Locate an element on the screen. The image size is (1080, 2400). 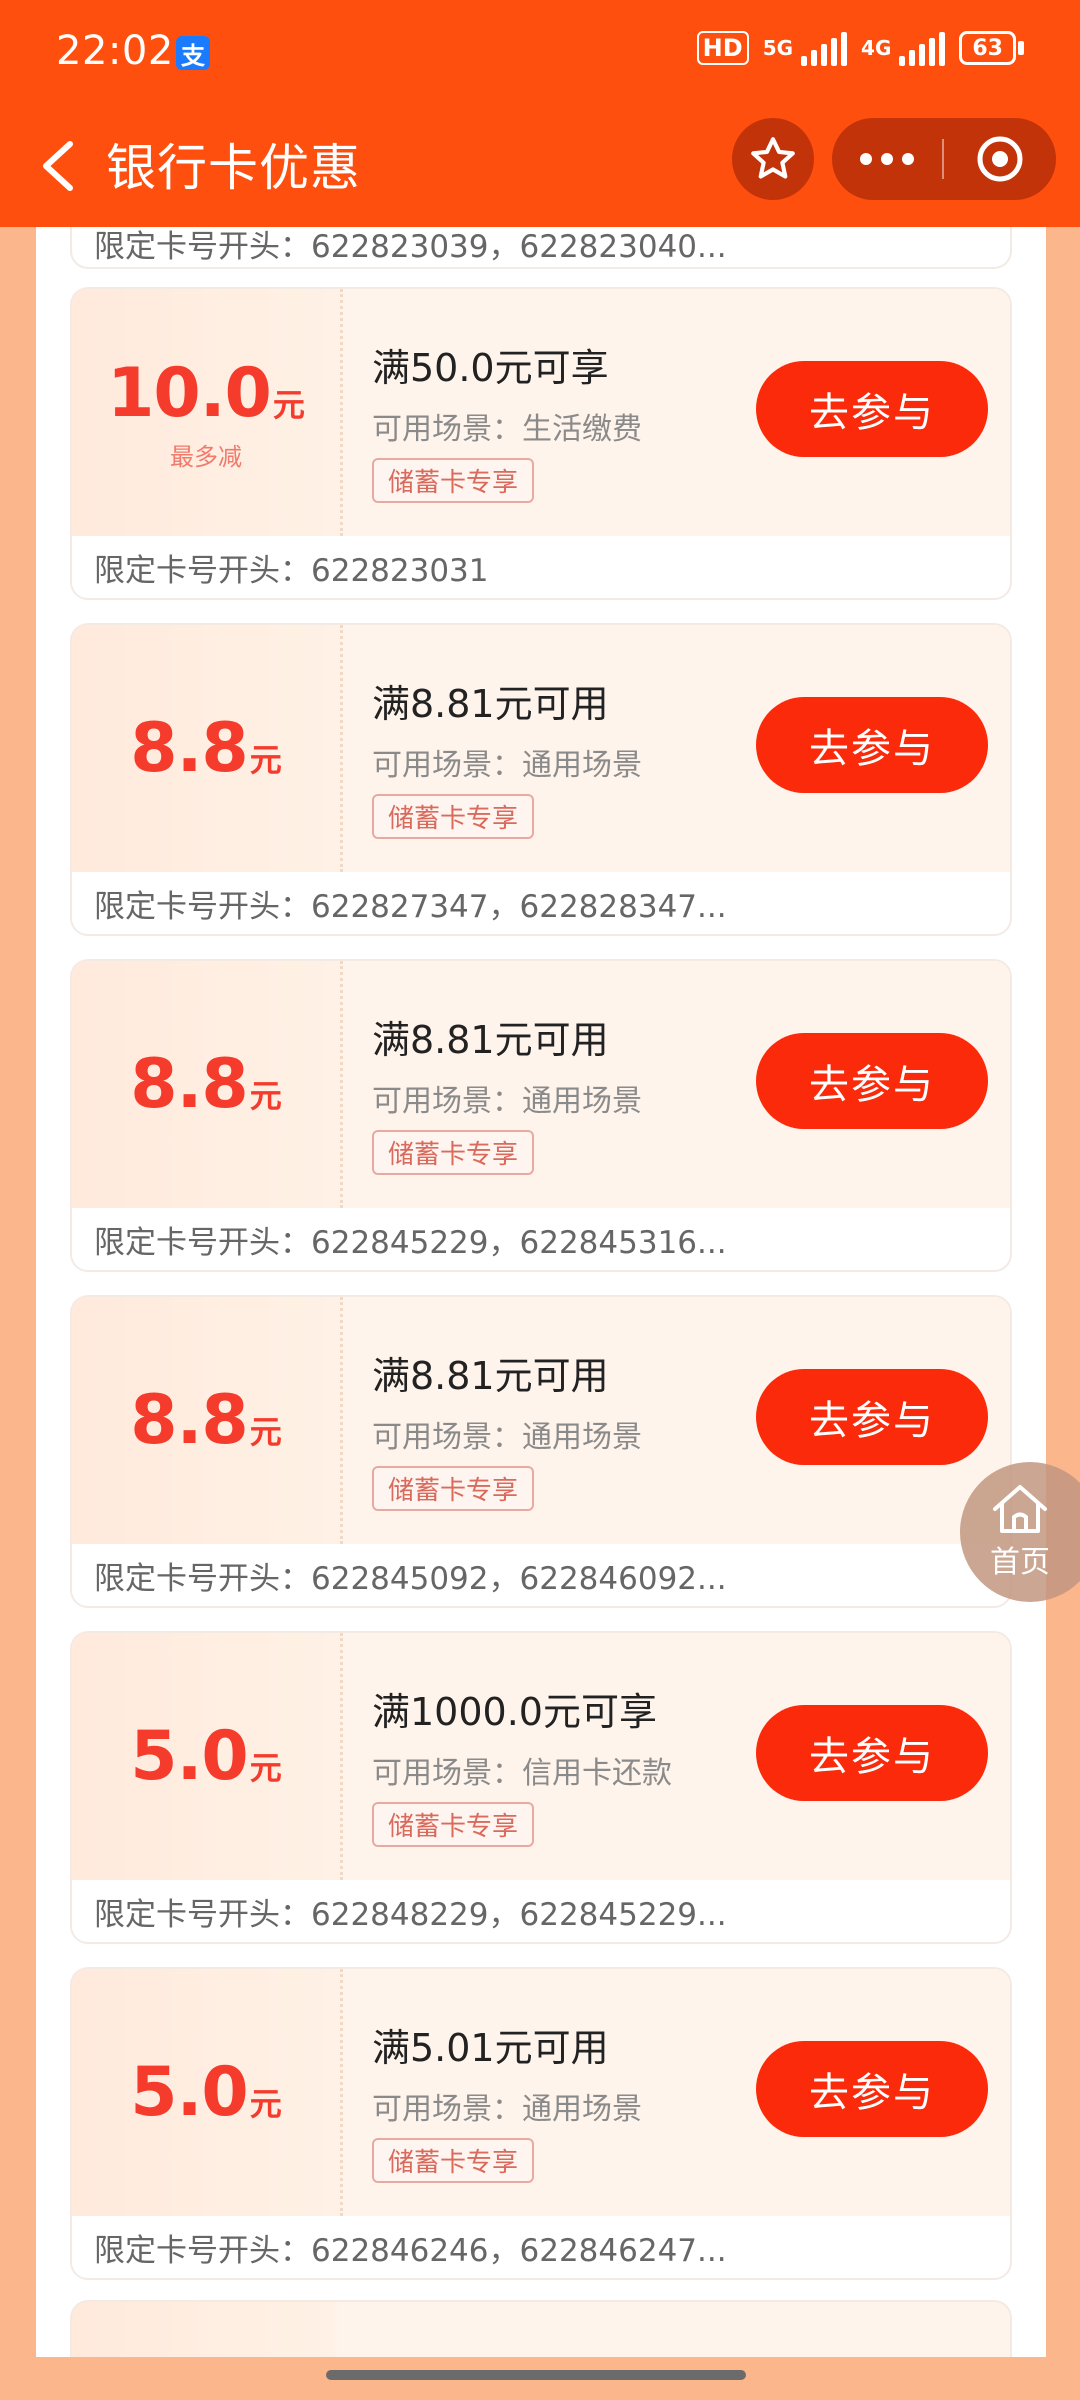
hd-call-icon: HD is located at coordinates (722, 48).